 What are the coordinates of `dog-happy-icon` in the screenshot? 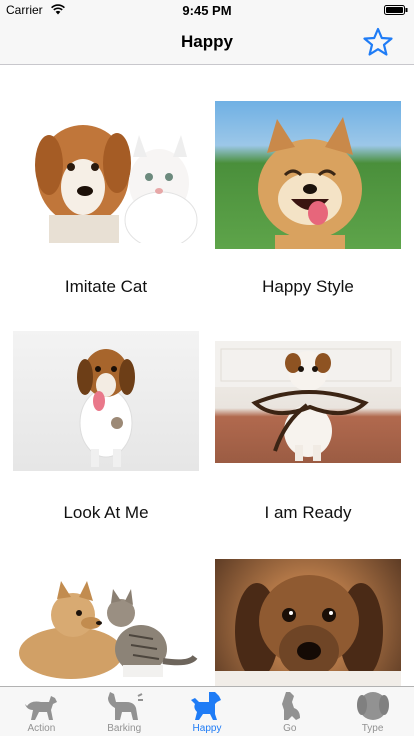 It's located at (205, 706).